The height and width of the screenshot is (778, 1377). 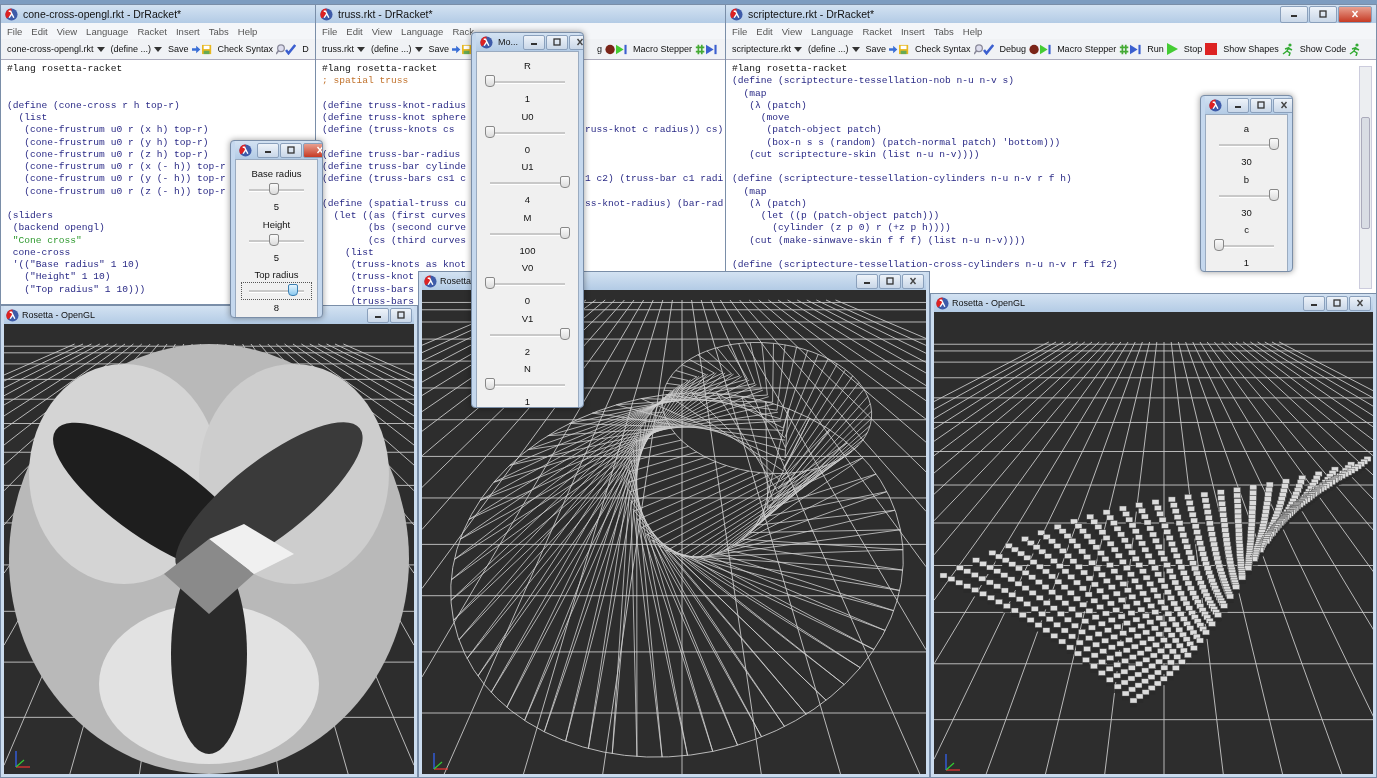 What do you see at coordinates (1130, 49) in the screenshot?
I see `hash-play-icon` at bounding box center [1130, 49].